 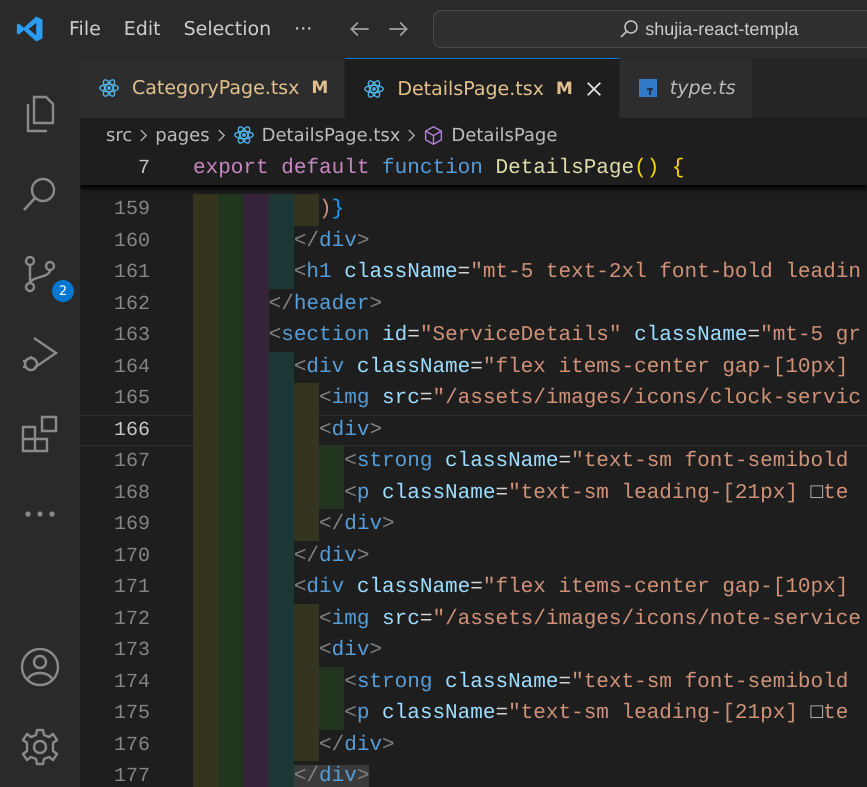 What do you see at coordinates (303, 29) in the screenshot?
I see `menu-item: ···` at bounding box center [303, 29].